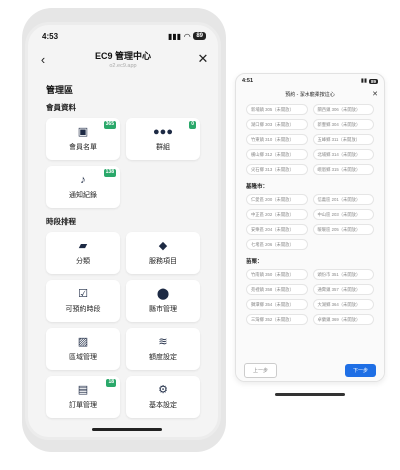 Image resolution: width=400 pixels, height=470 pixels. I want to click on box-icon: ◆, so click(163, 245).